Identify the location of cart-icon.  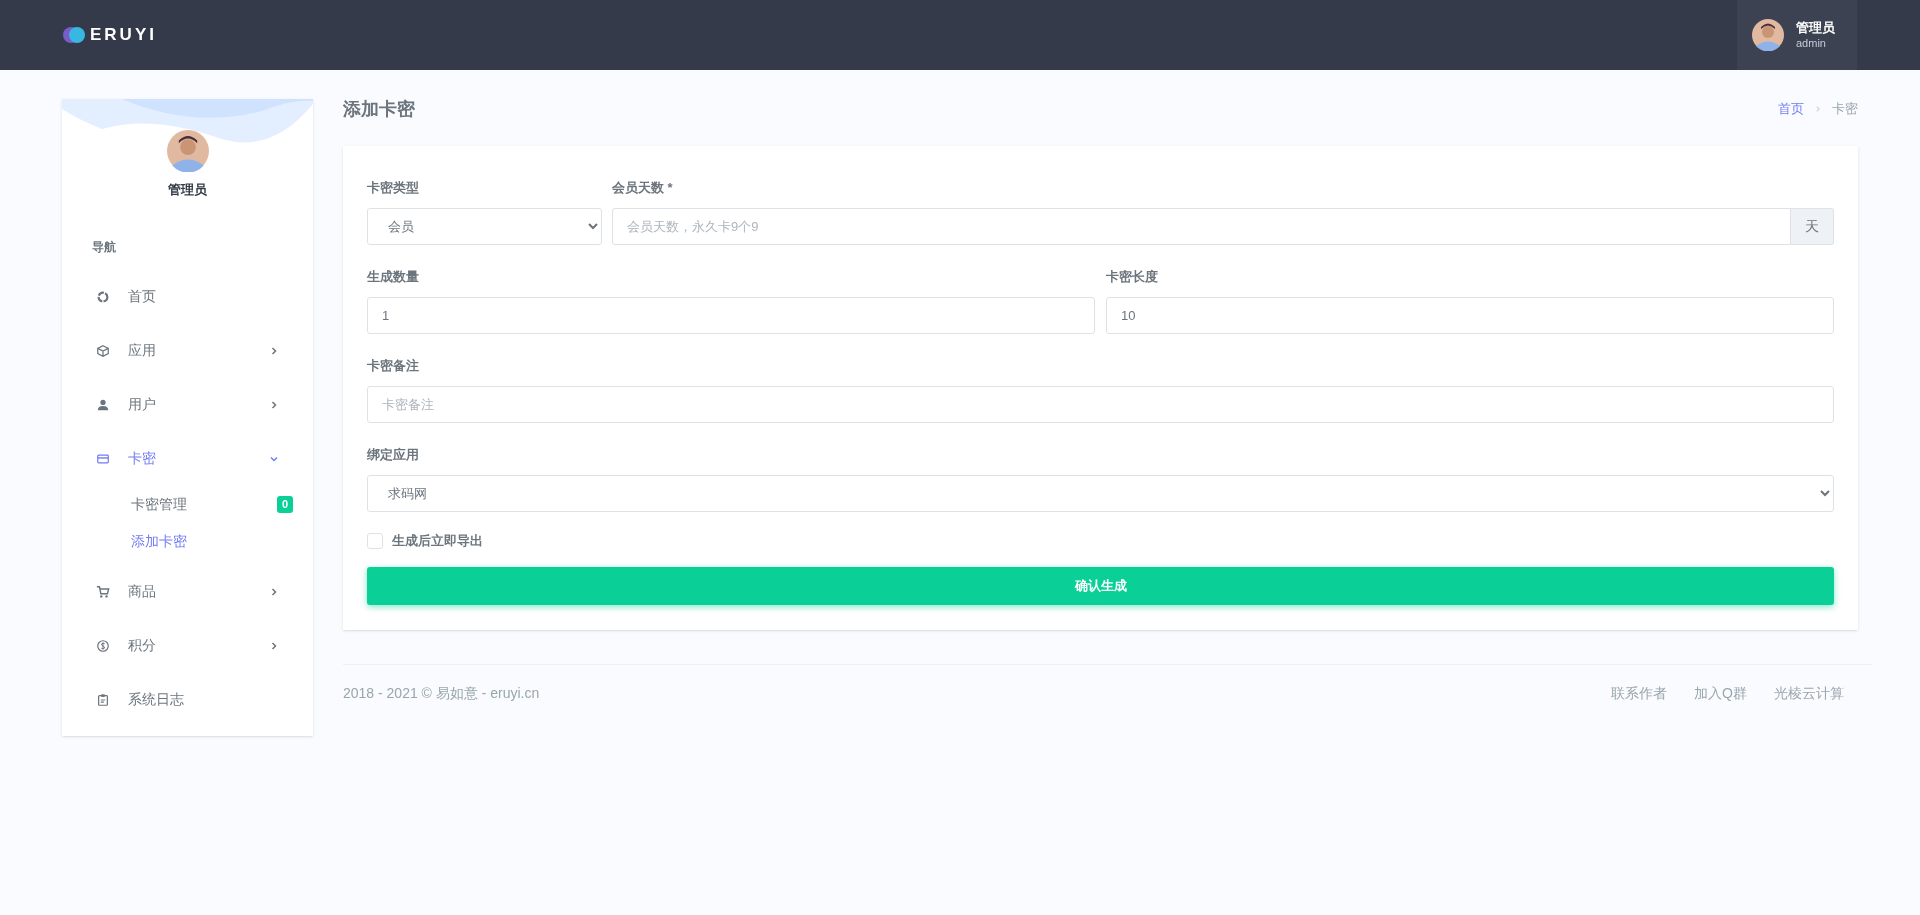
(103, 591).